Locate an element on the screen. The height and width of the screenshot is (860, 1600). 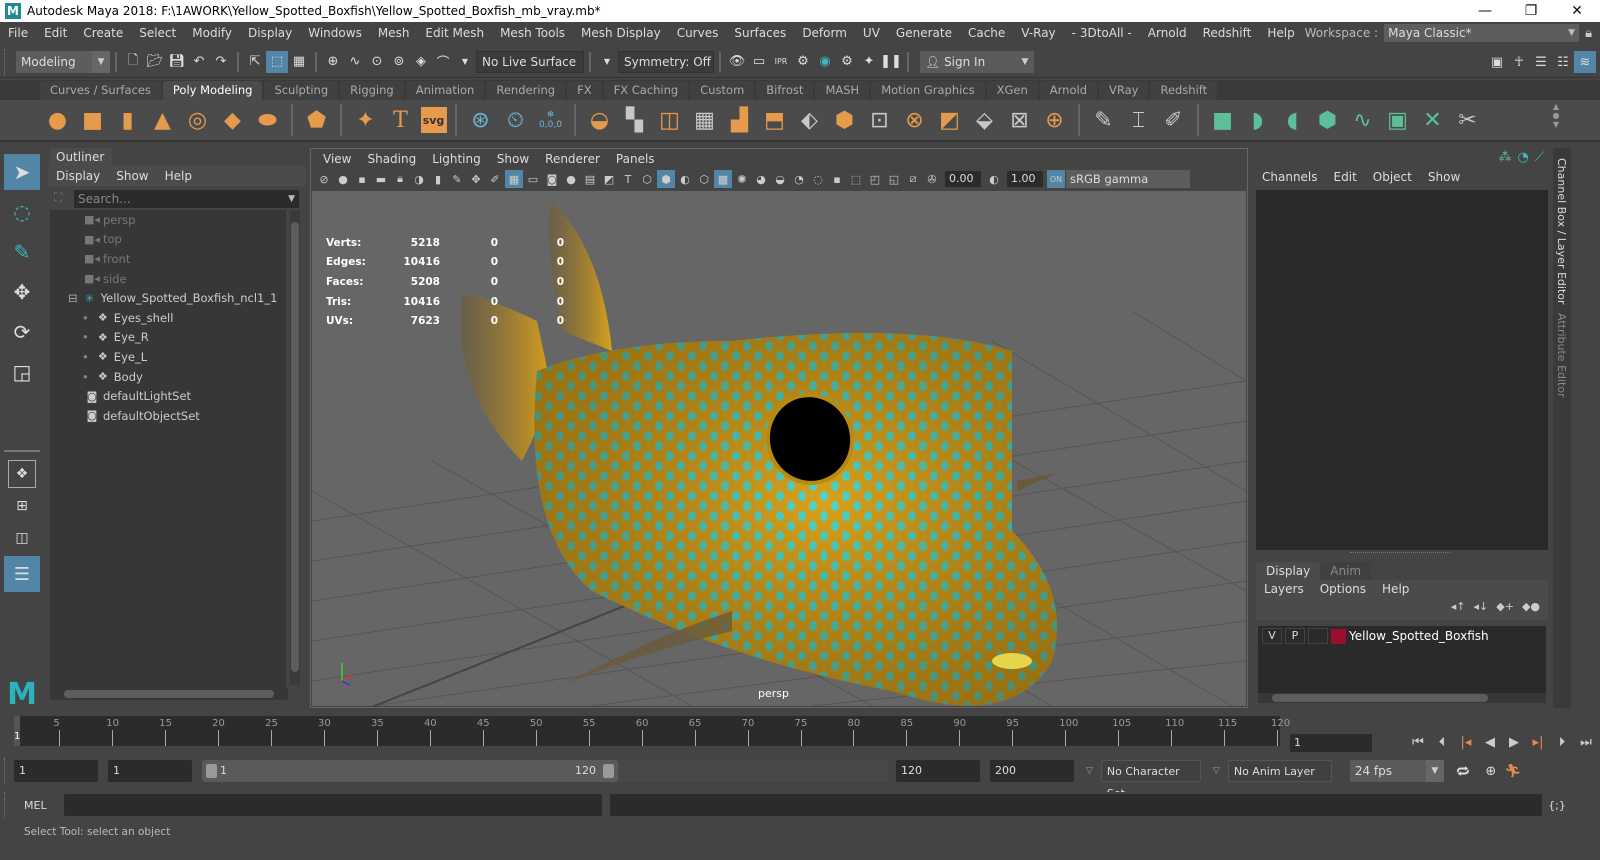
single-perspective-layout-icon: ❖ is located at coordinates (22, 474).